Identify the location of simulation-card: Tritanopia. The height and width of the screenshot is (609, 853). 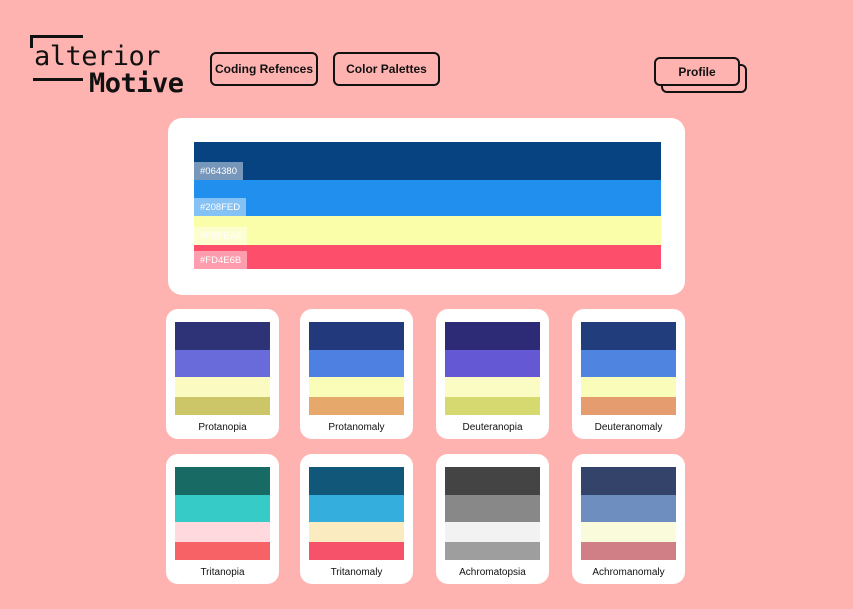
(222, 519).